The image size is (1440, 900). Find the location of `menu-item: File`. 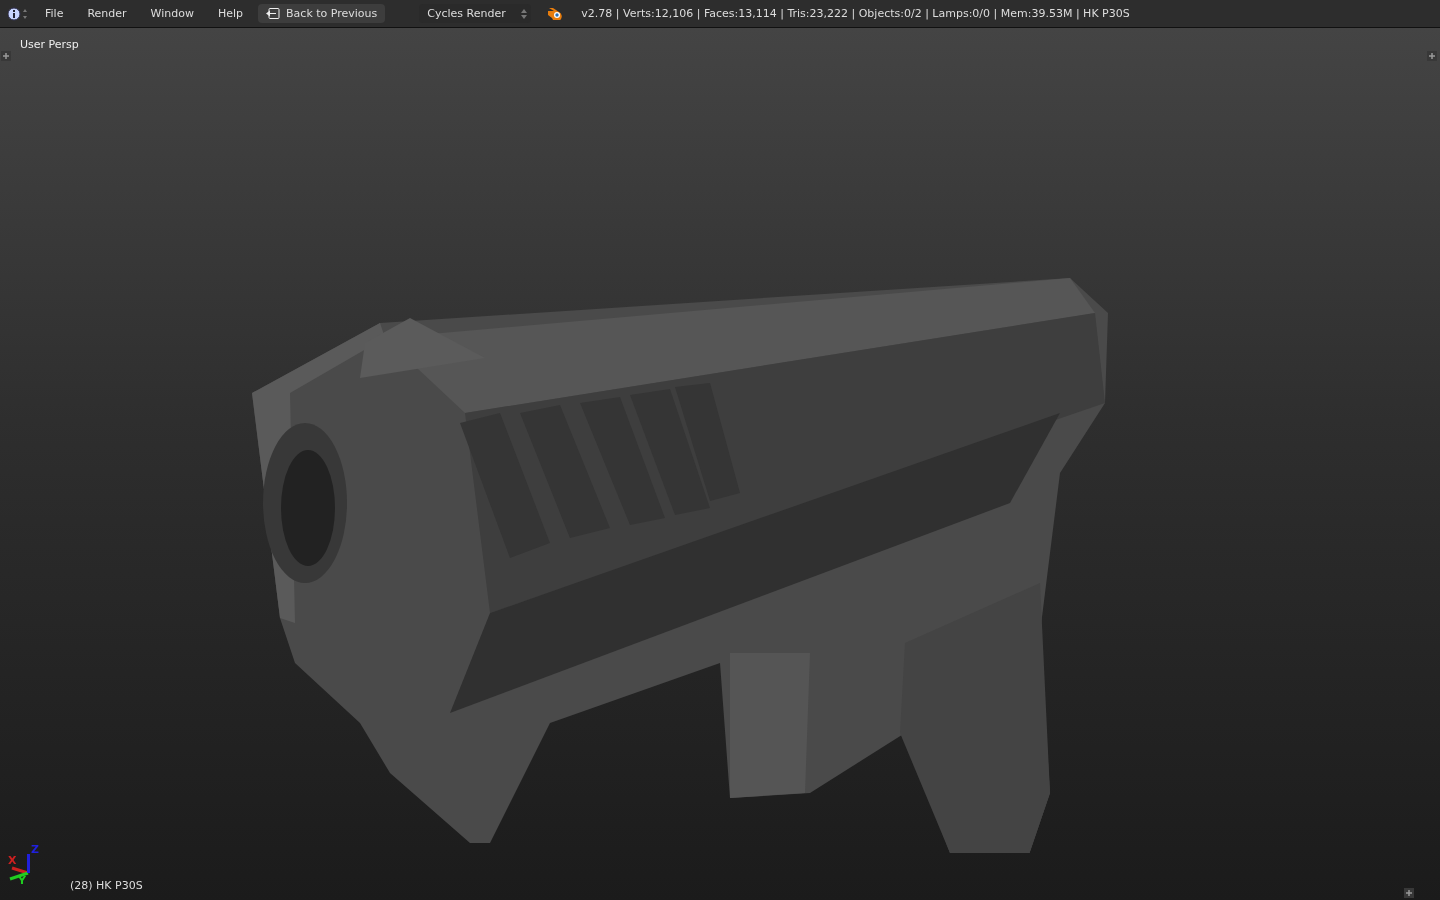

menu-item: File is located at coordinates (54, 13).